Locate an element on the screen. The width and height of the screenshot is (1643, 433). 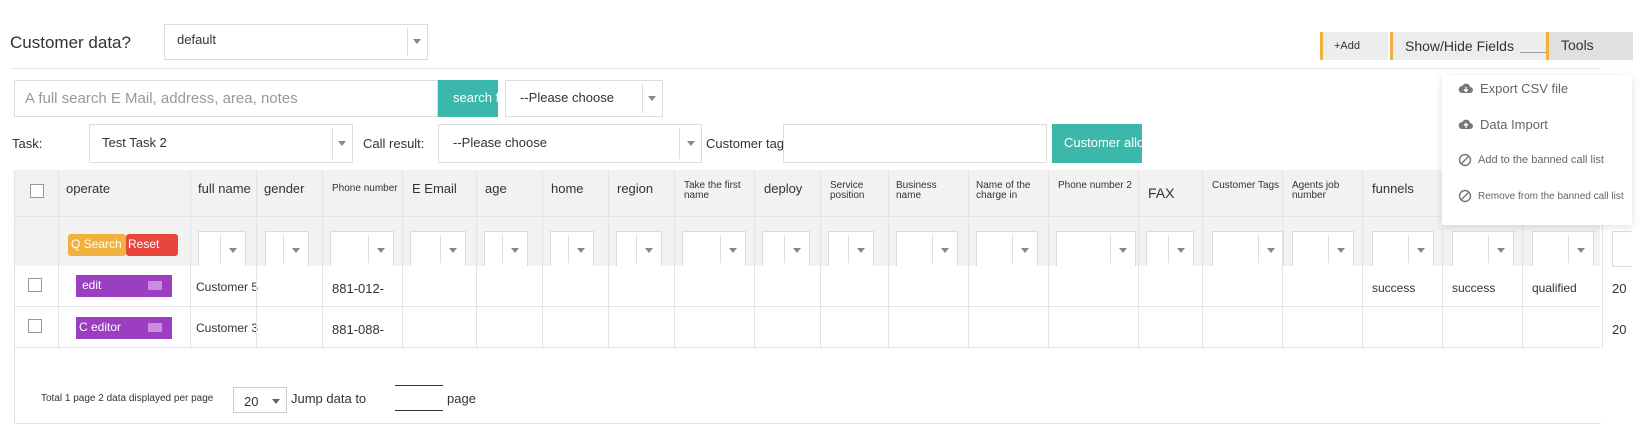
filter-select-deploy is located at coordinates (786, 249).